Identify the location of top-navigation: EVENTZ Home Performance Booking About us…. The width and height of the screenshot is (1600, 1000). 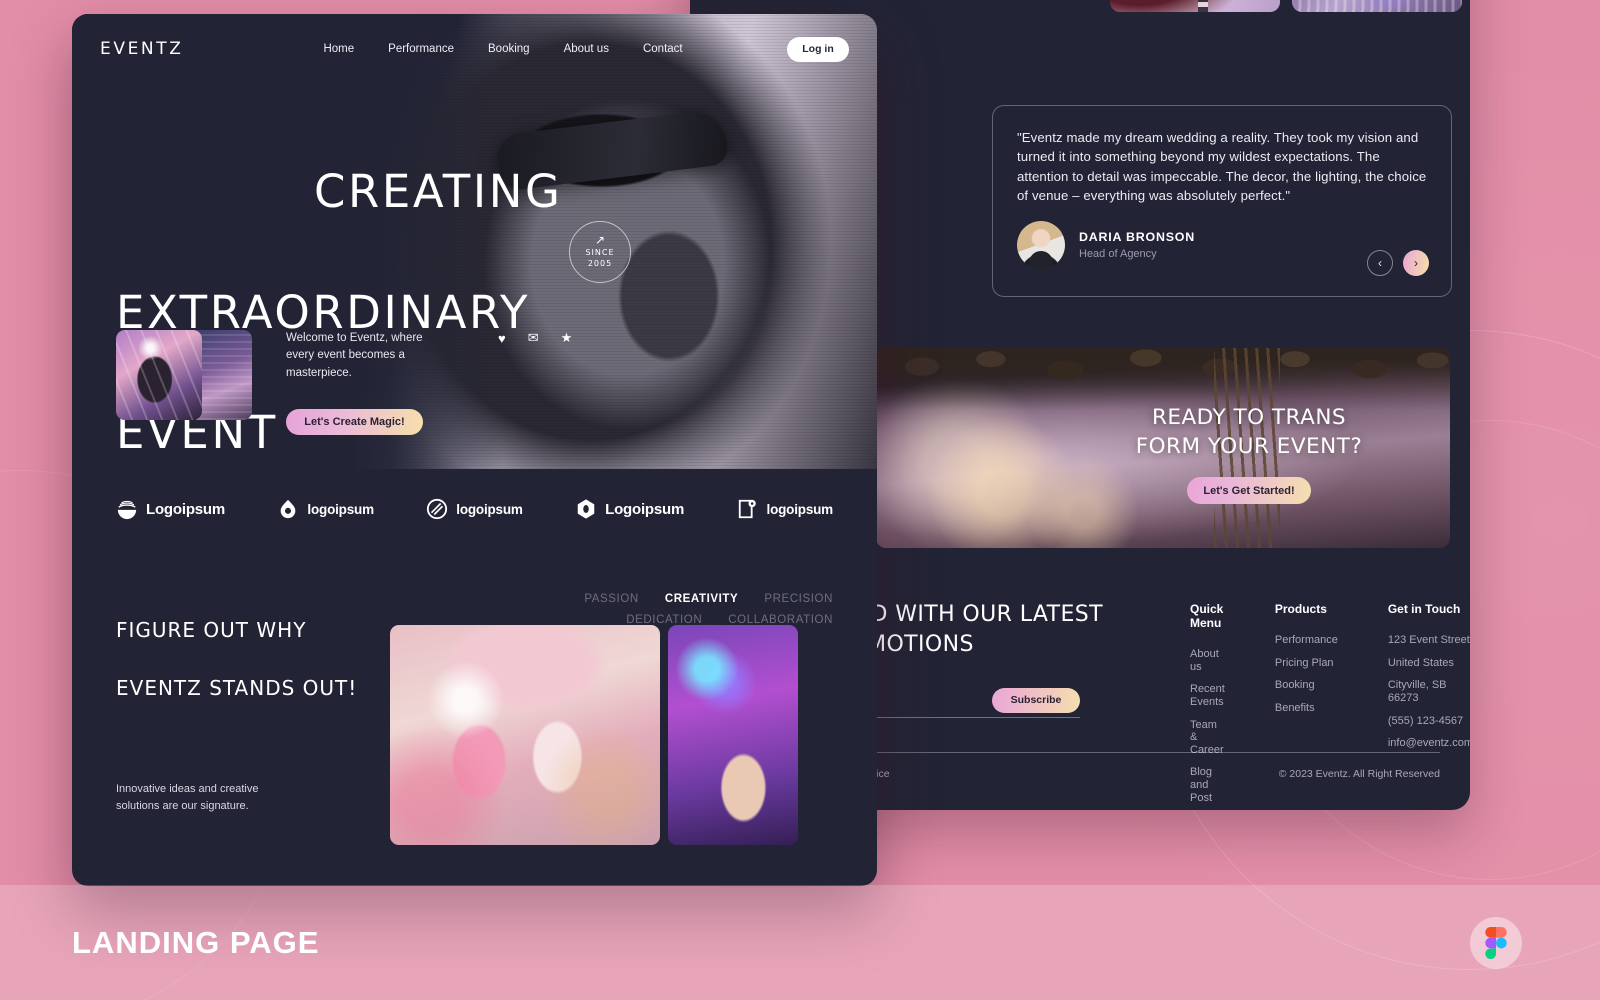
(474, 49).